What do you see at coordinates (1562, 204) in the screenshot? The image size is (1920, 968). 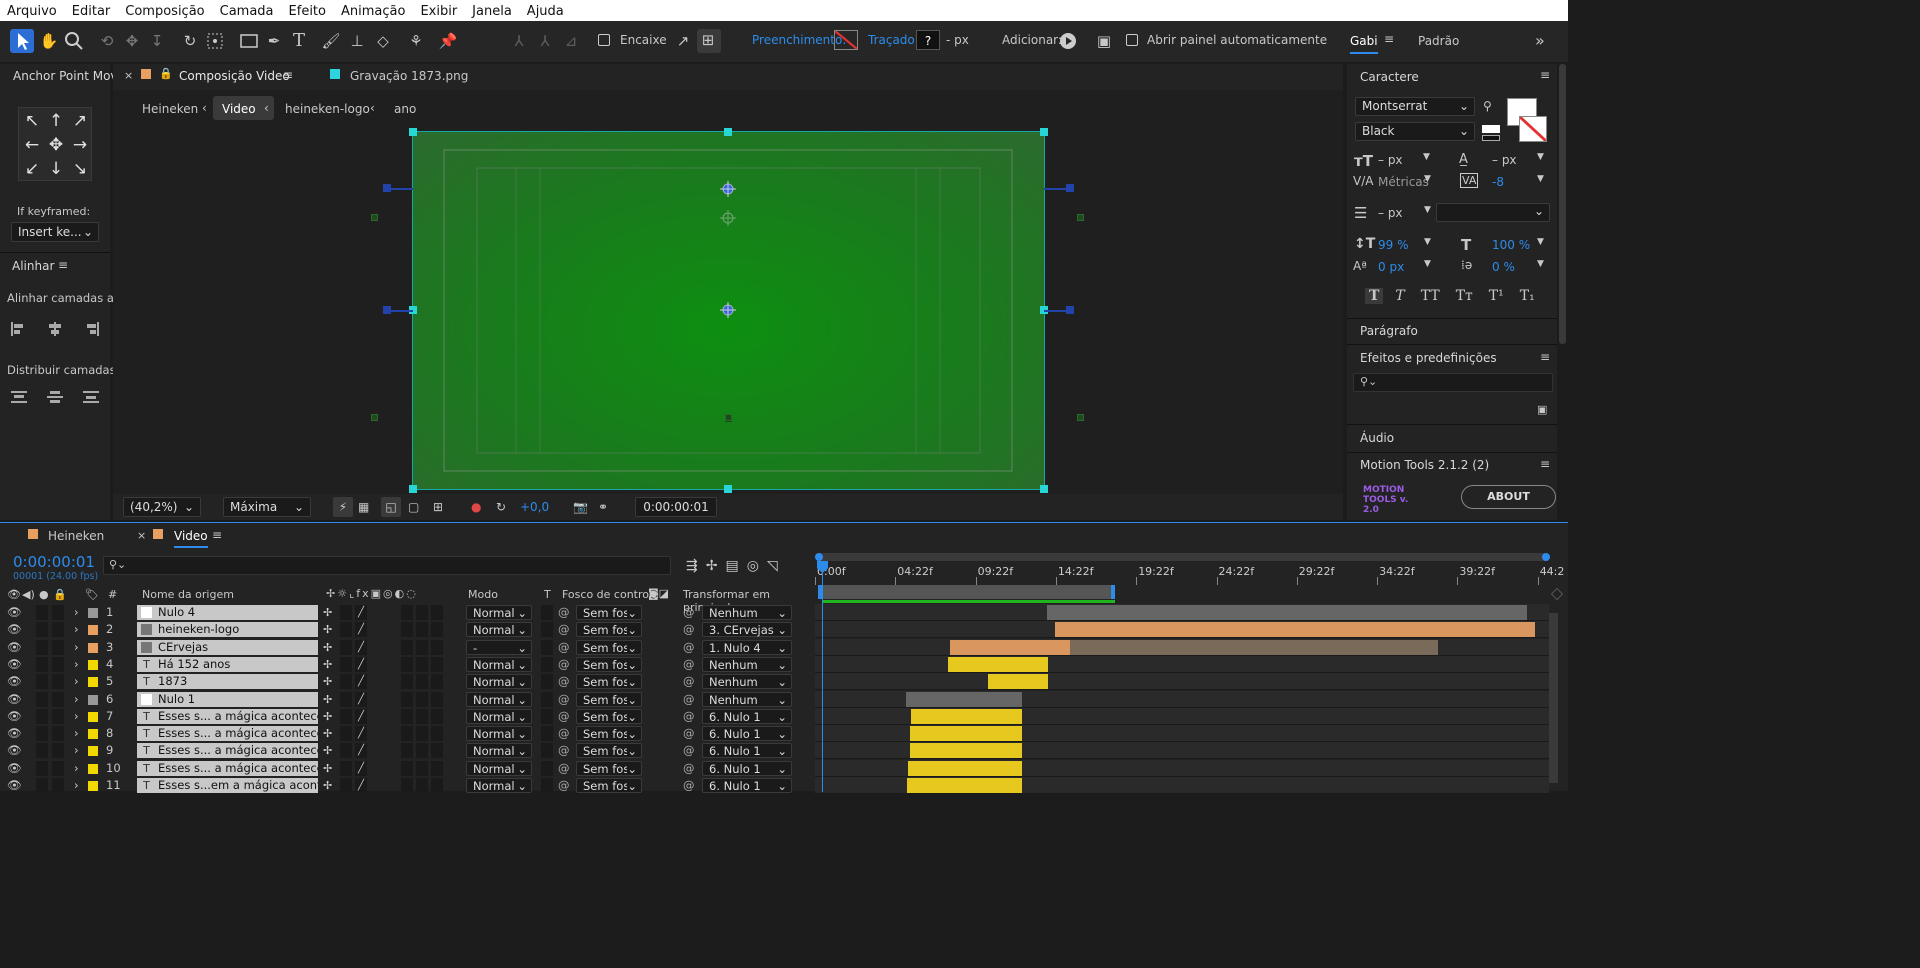 I see `right-scrollbar` at bounding box center [1562, 204].